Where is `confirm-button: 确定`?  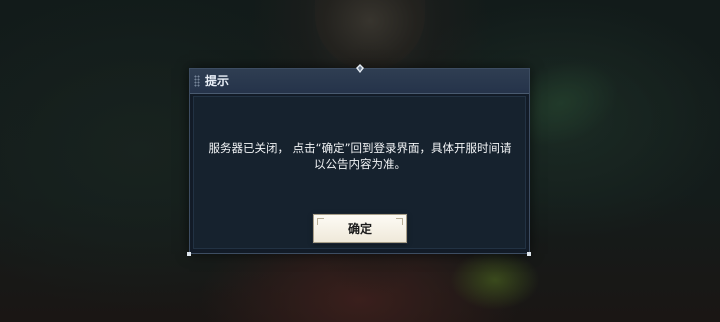
confirm-button: 确定 is located at coordinates (360, 228).